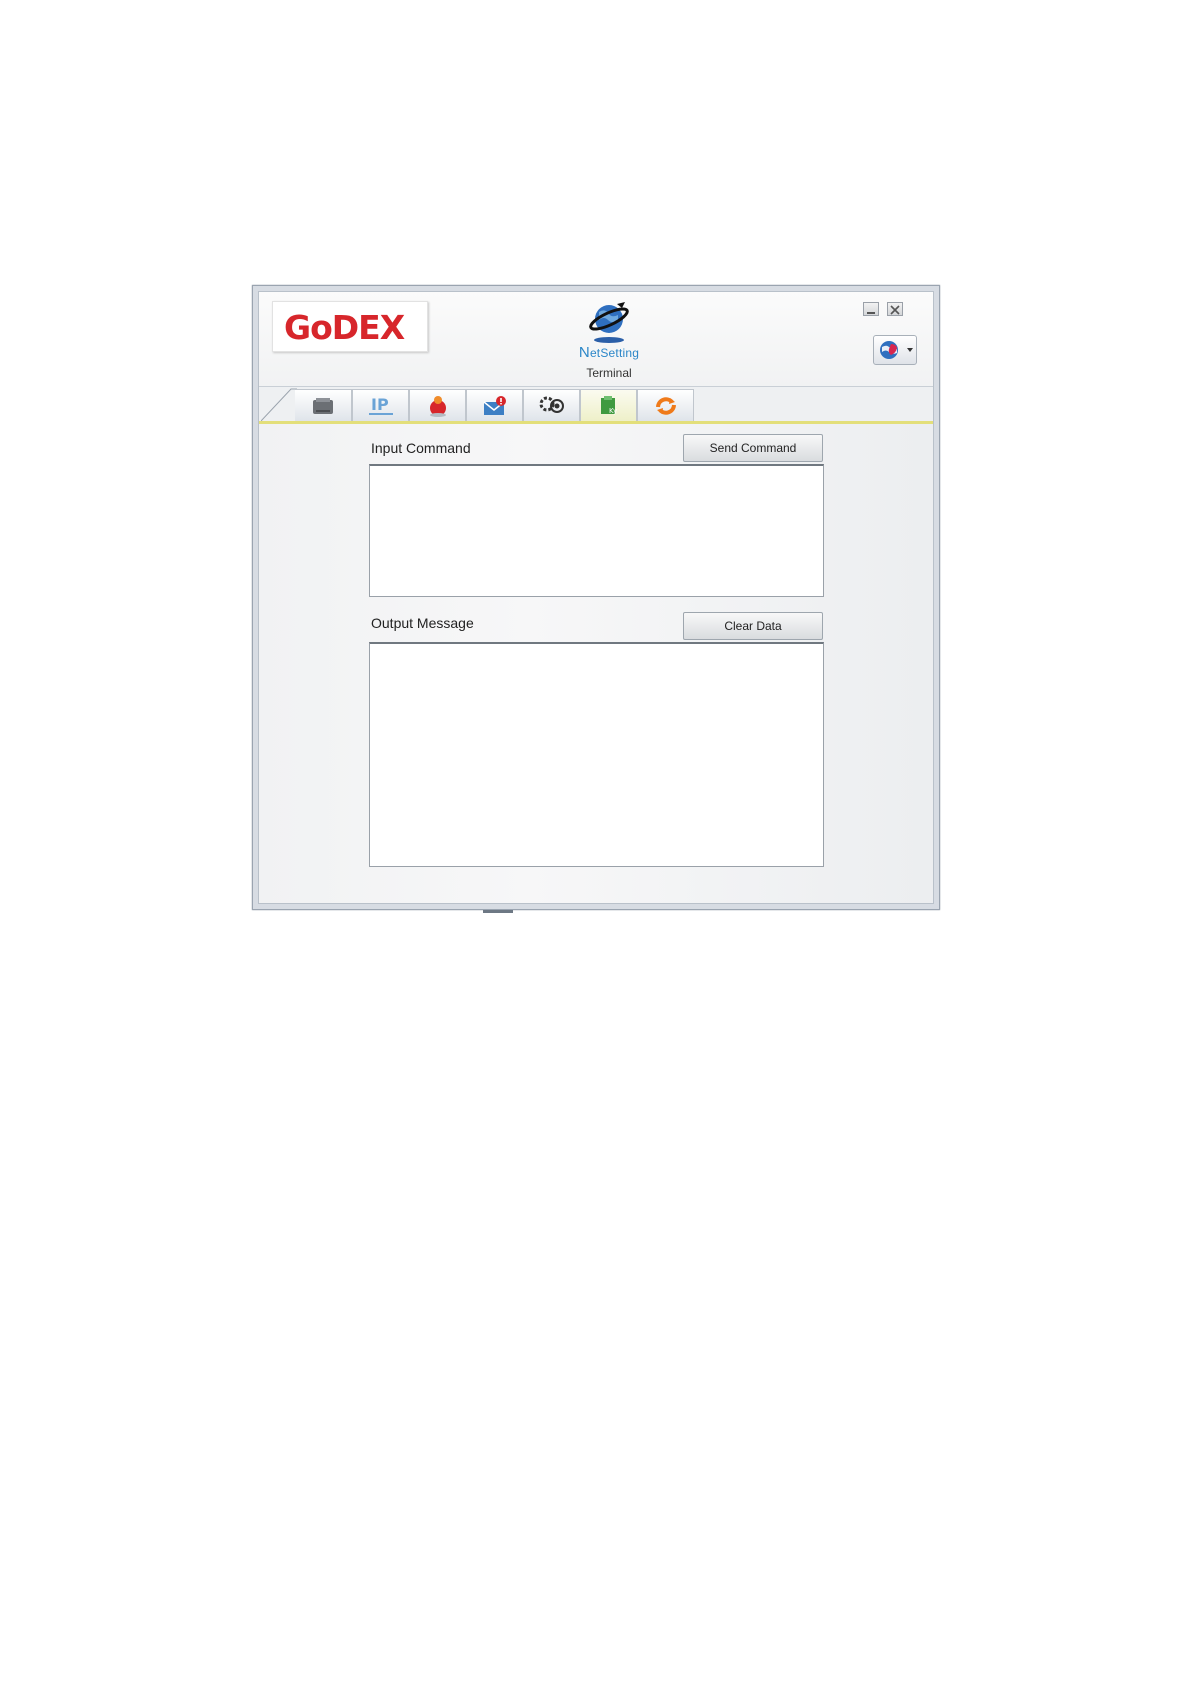  I want to click on godex-logo-image: GoDEX, so click(345, 327).